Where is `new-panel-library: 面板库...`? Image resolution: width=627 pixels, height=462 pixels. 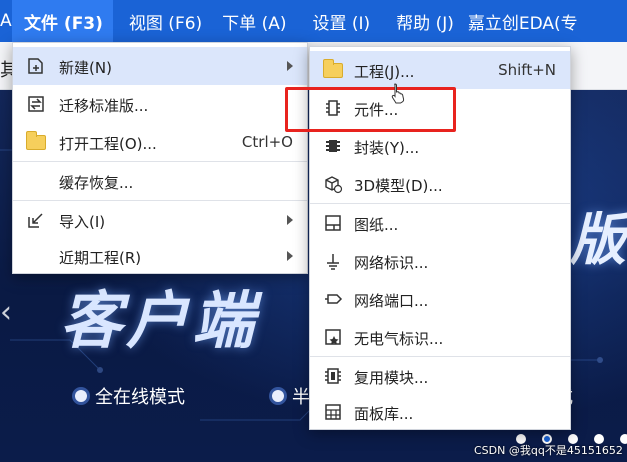
new-panel-library: 面板库... is located at coordinates (440, 412).